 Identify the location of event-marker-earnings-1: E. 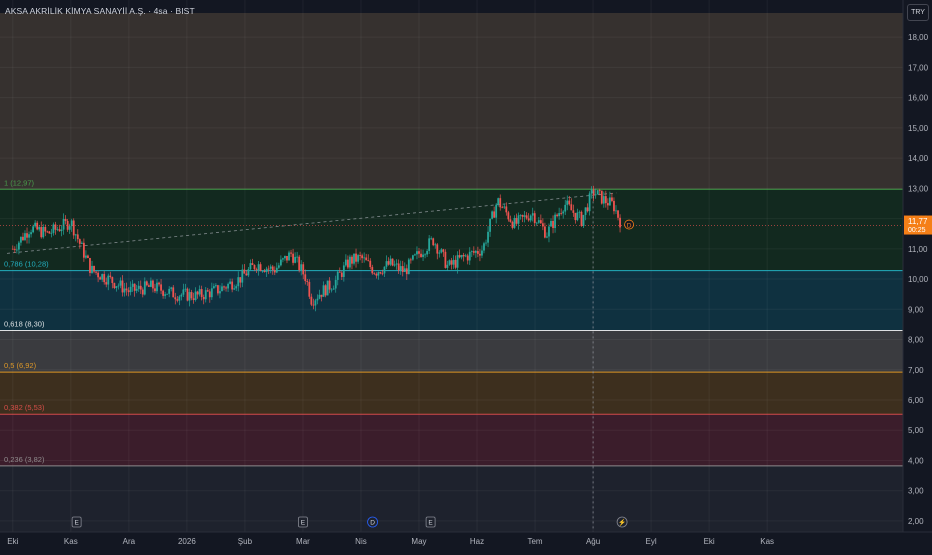
(303, 522).